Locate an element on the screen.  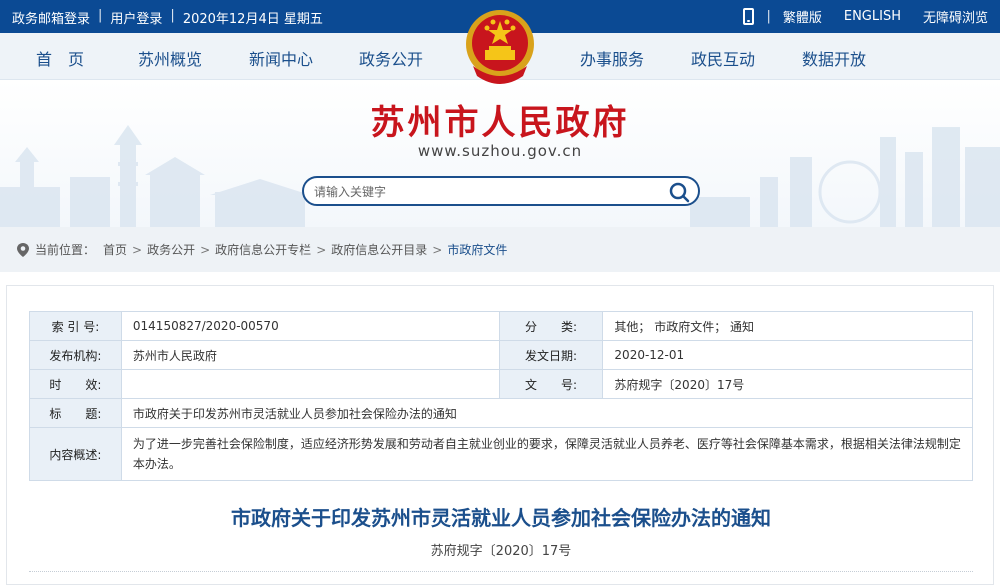
search-input is located at coordinates (484, 192).